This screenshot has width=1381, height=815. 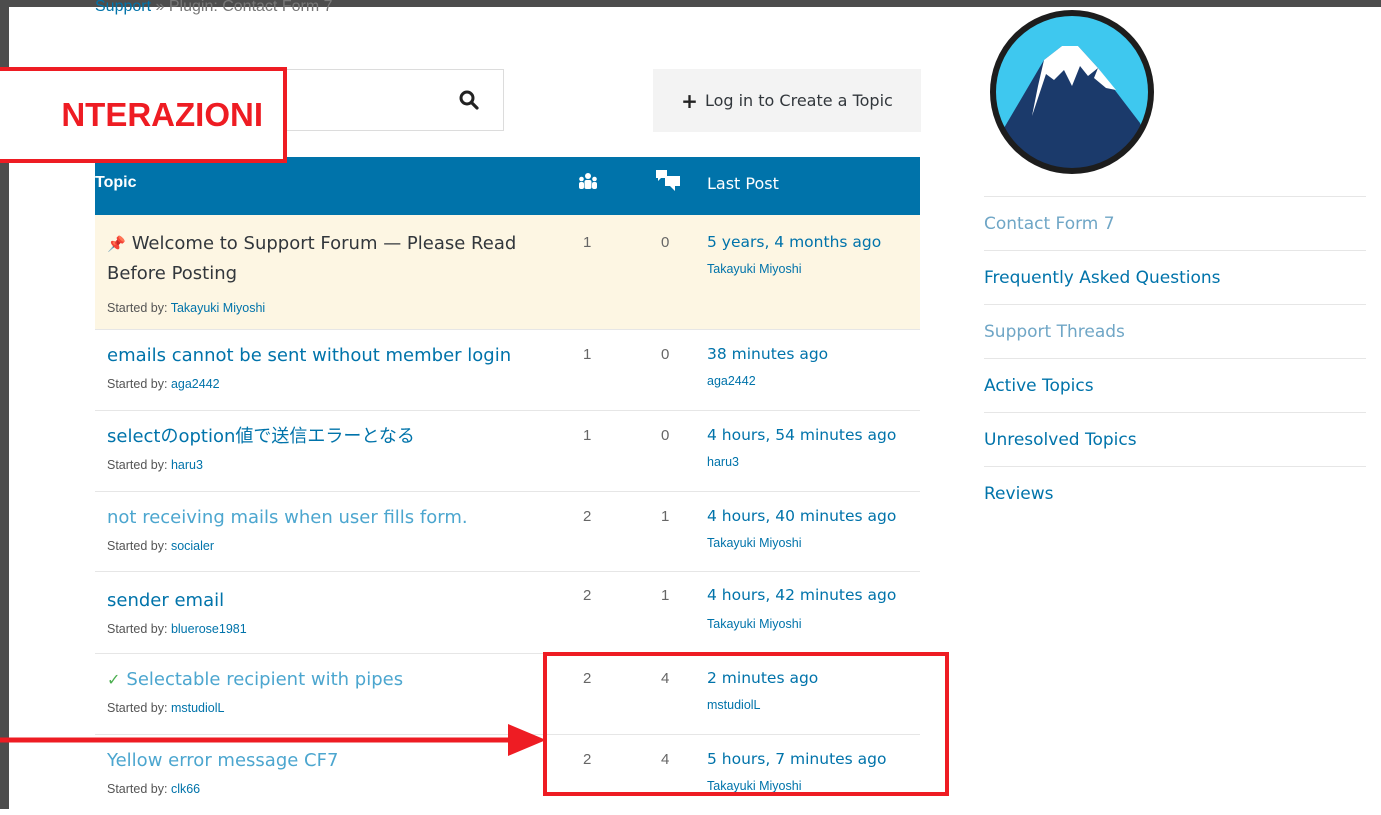 I want to click on topic-title: ✓ Selectable recipient with pipes, so click(x=322, y=680).